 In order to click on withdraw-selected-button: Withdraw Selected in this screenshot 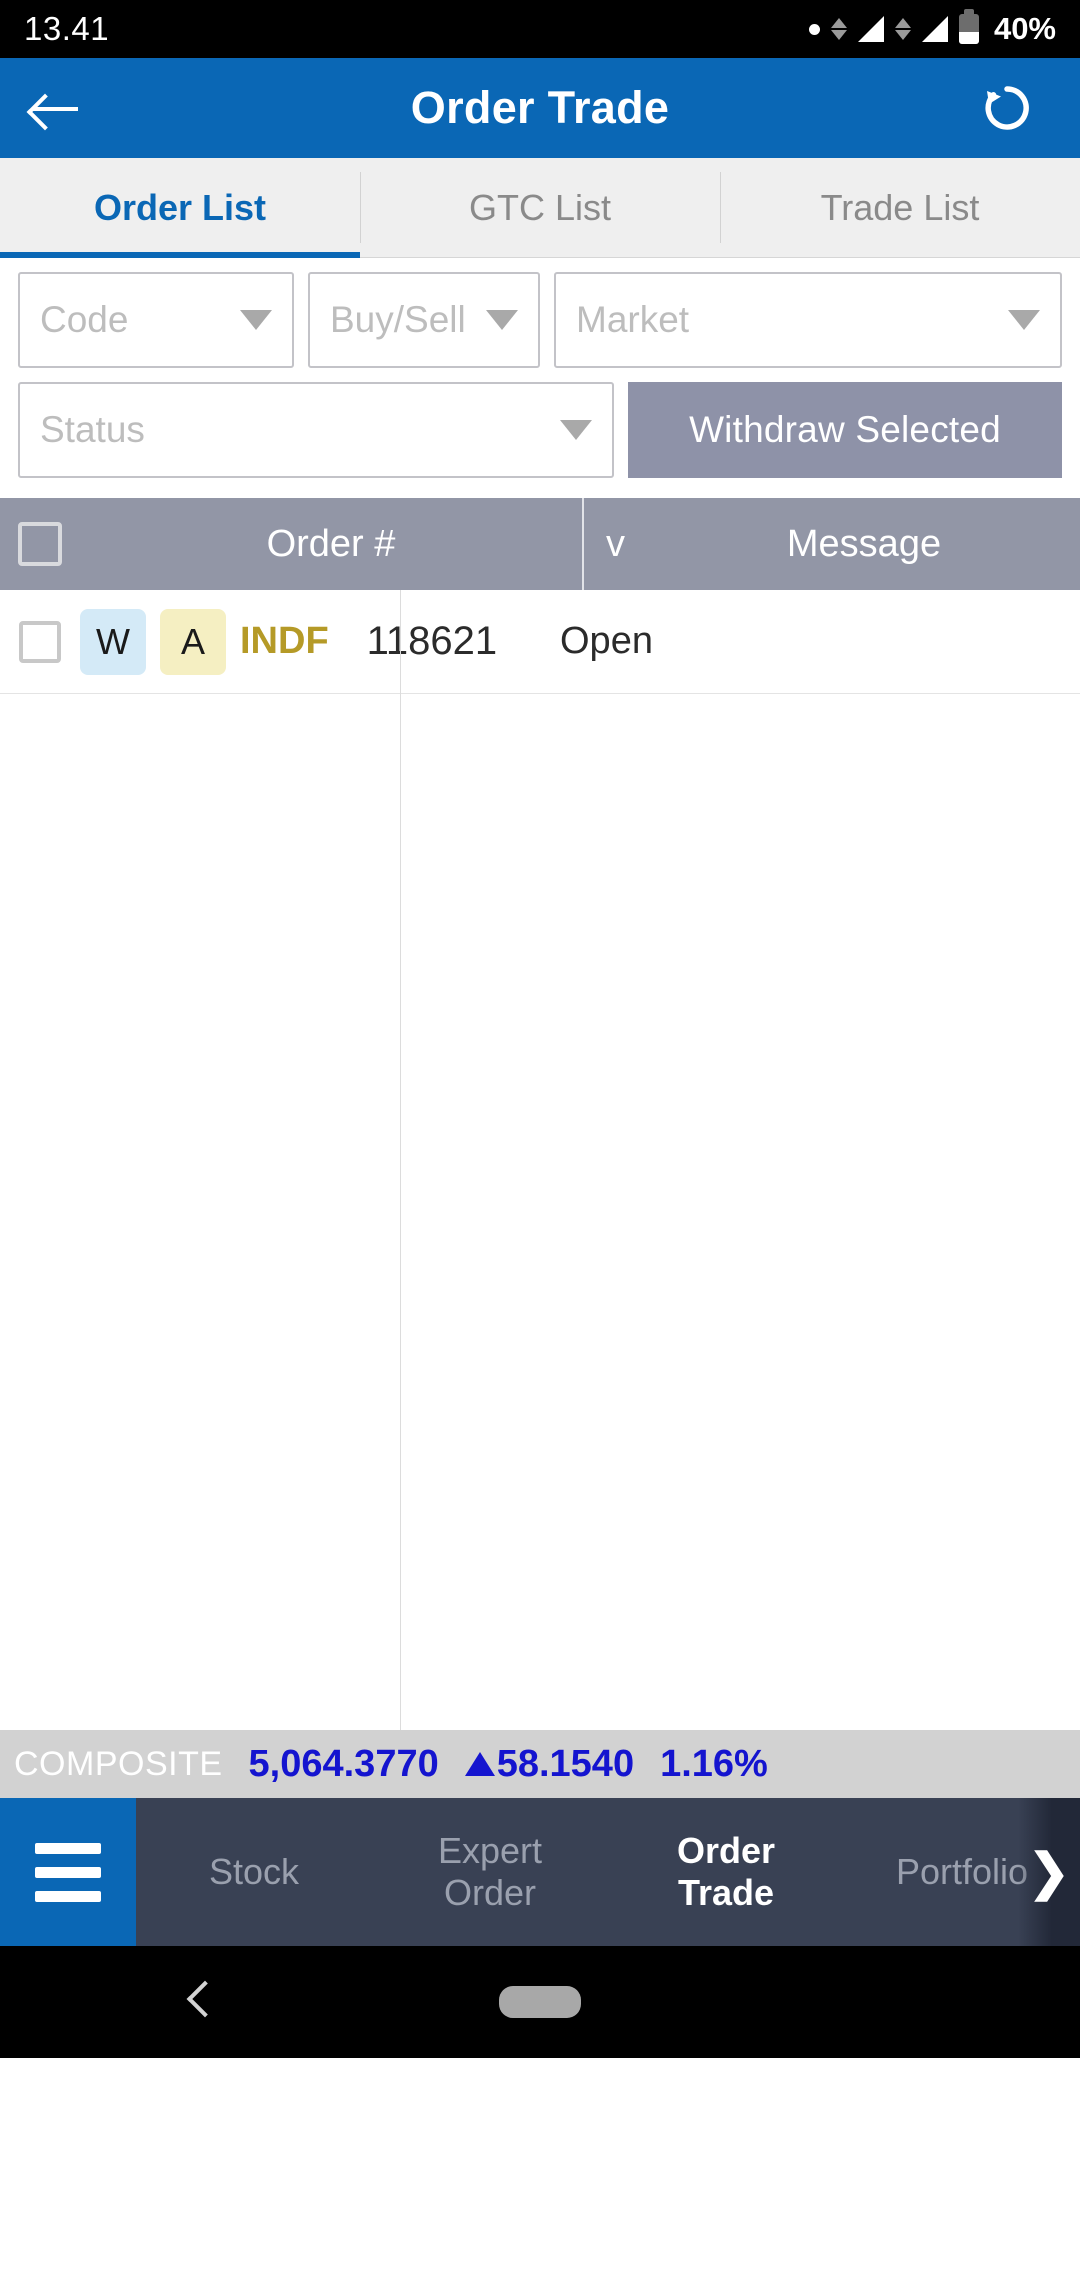, I will do `click(845, 430)`.